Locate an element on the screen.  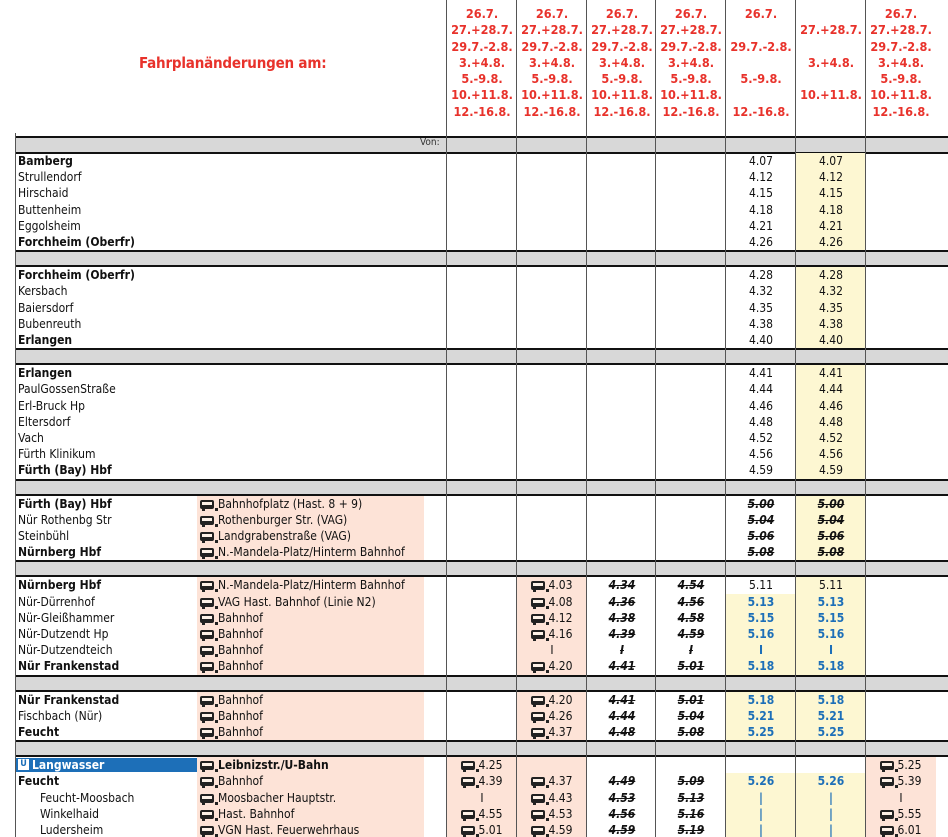
station-name: Kersbach is located at coordinates (43, 291).